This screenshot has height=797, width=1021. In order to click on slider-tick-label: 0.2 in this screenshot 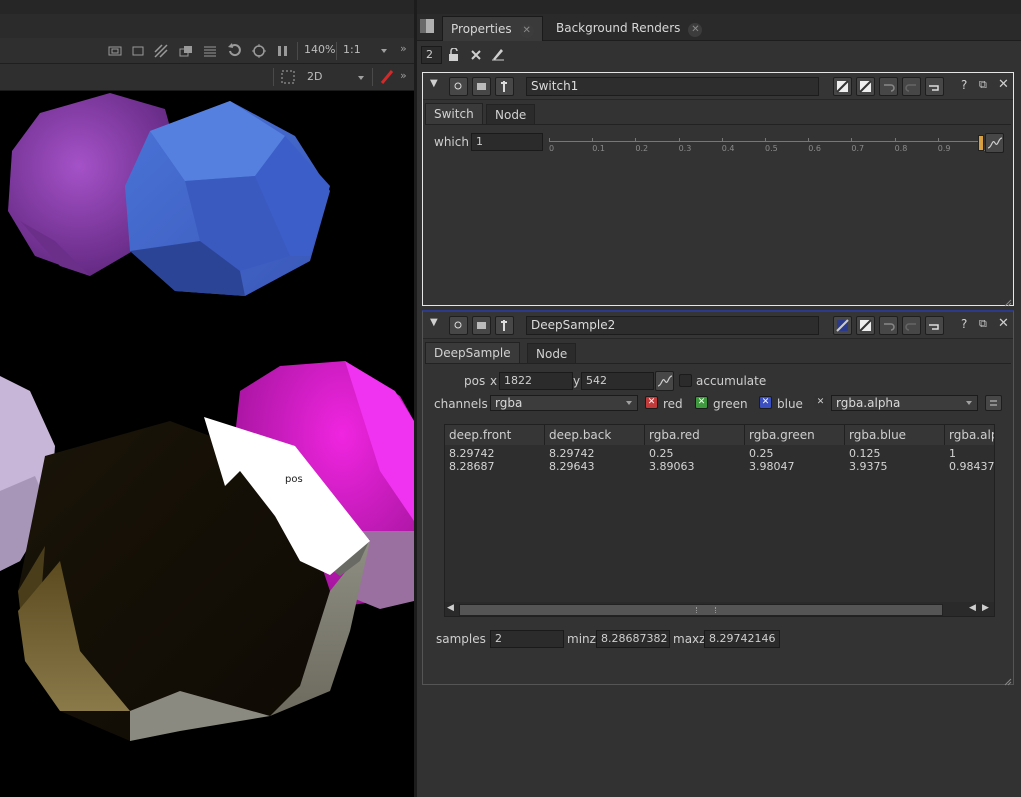, I will do `click(642, 148)`.